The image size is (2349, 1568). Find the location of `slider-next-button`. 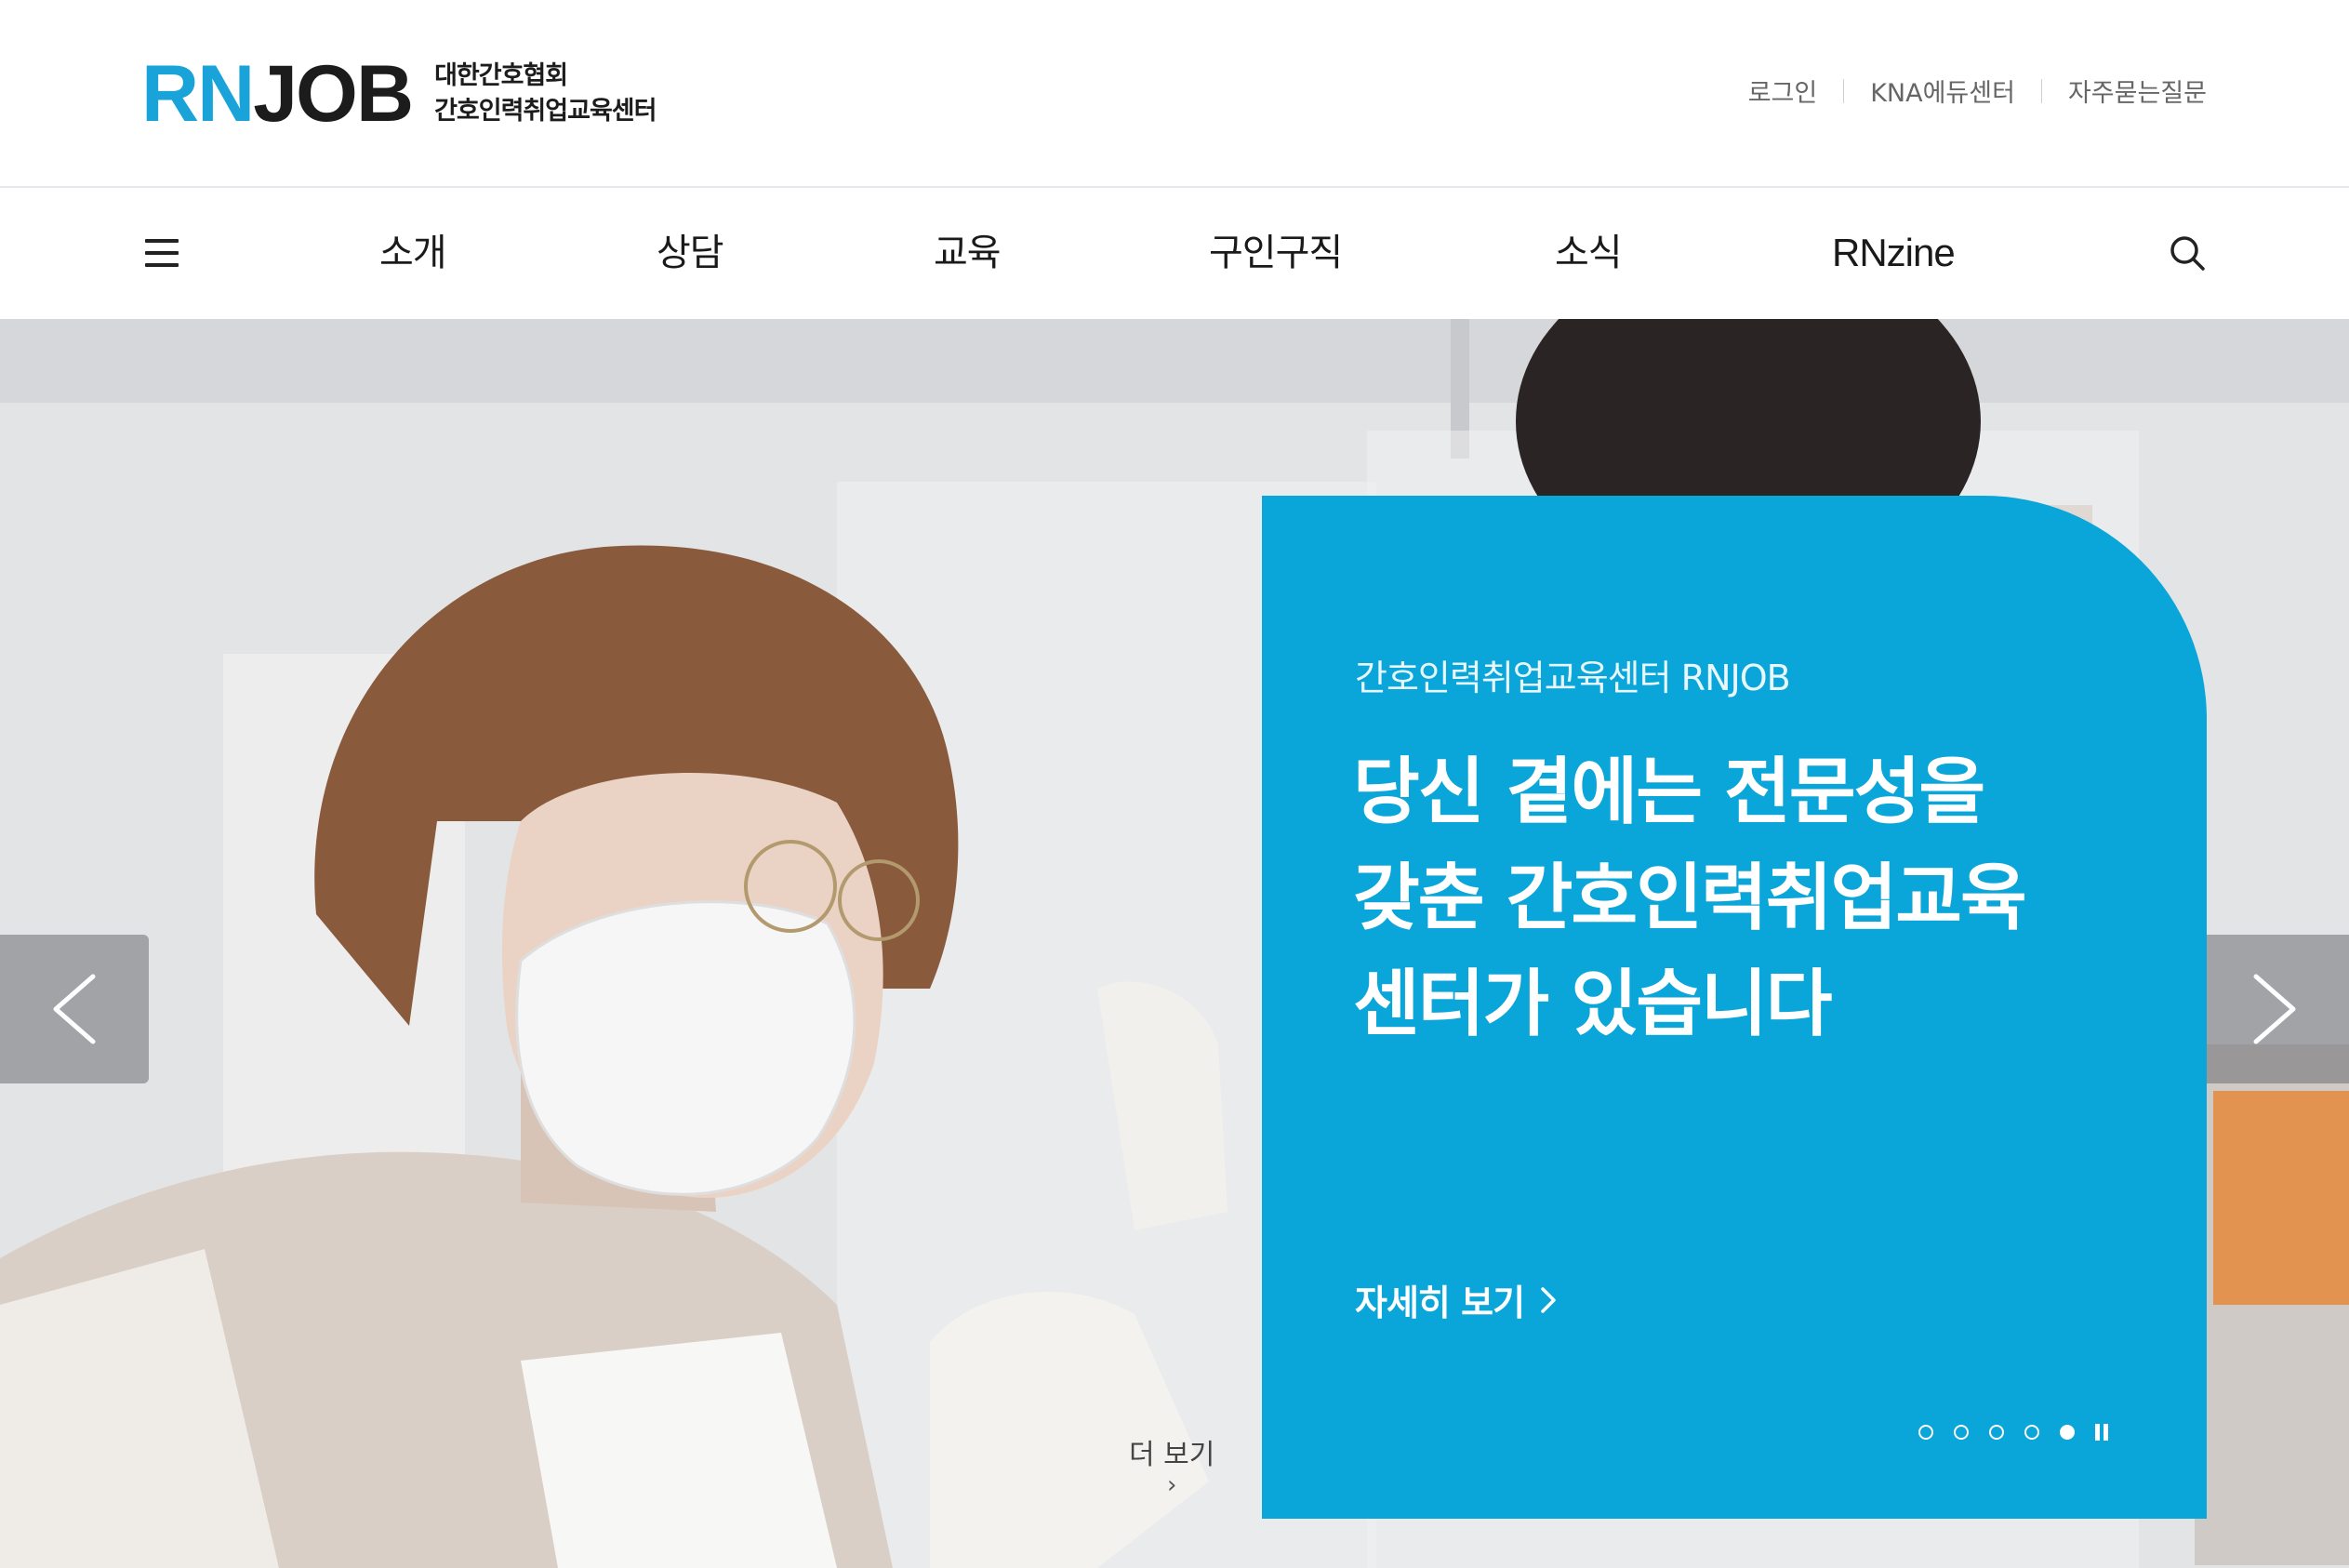

slider-next-button is located at coordinates (2274, 1009).